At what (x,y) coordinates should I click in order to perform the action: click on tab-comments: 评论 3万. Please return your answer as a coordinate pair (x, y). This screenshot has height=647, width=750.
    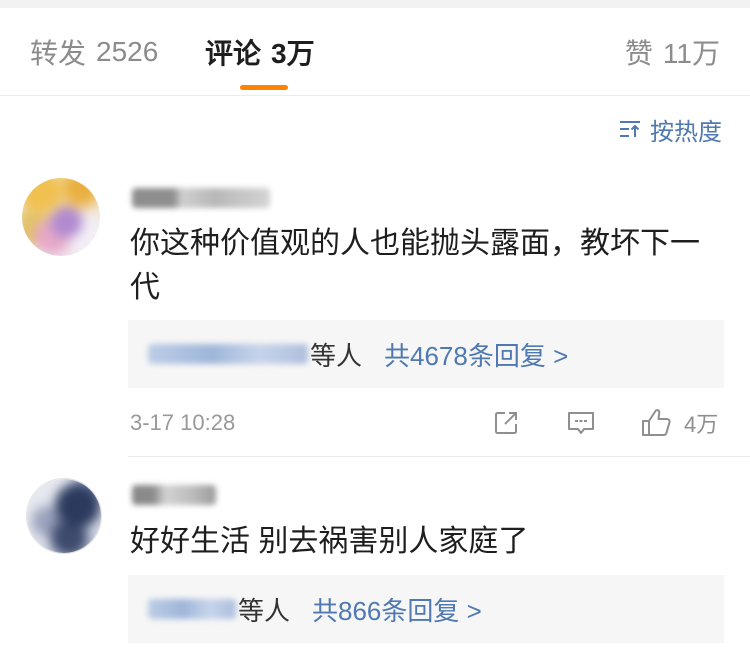
    Looking at the image, I should click on (260, 51).